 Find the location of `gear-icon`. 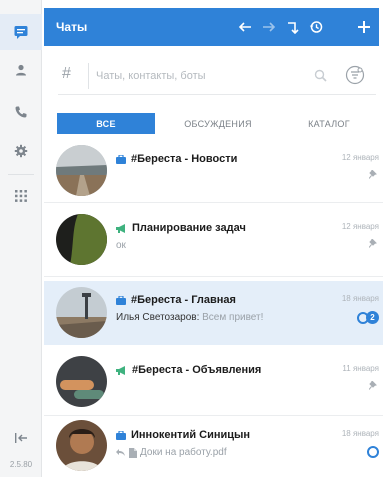

gear-icon is located at coordinates (21, 151).